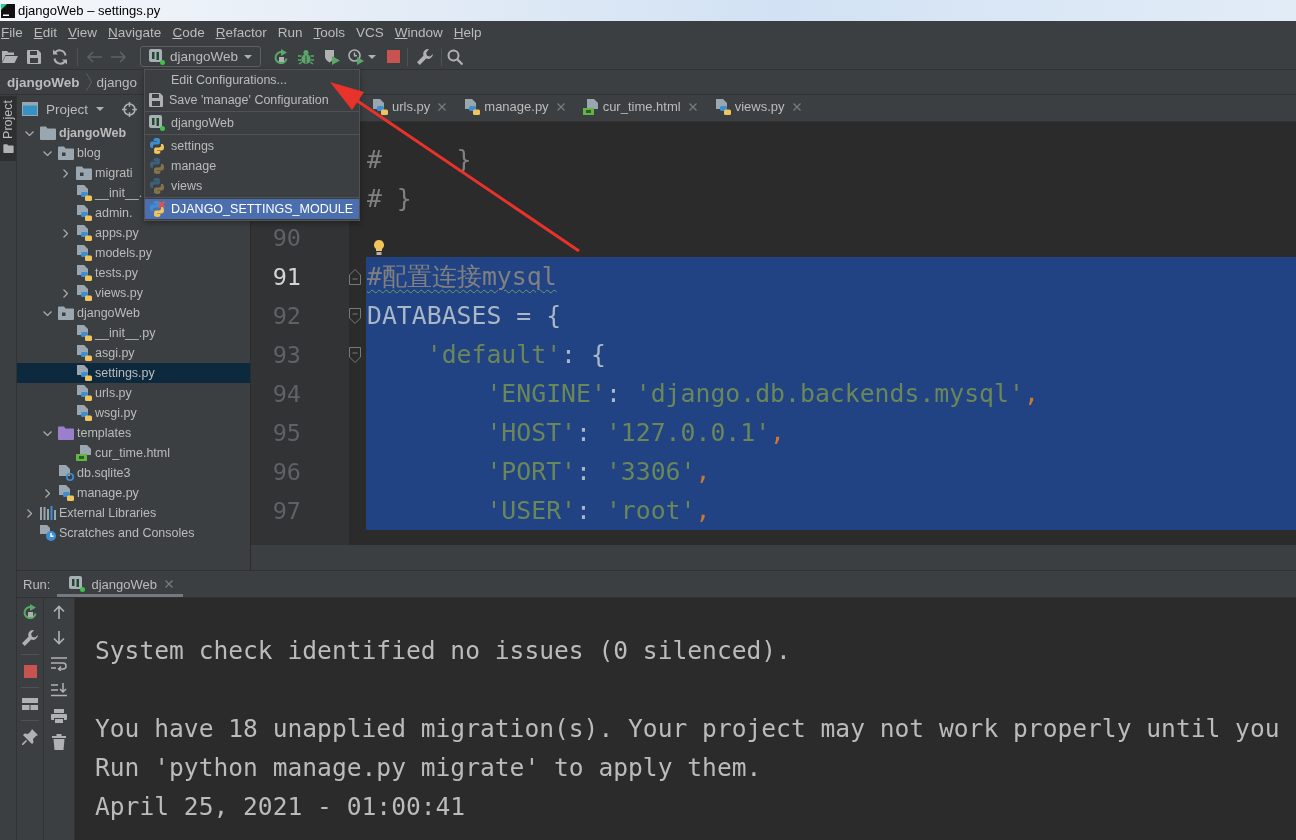 The image size is (1296, 840). Describe the element at coordinates (157, 56) in the screenshot. I see `run-config-icon` at that location.